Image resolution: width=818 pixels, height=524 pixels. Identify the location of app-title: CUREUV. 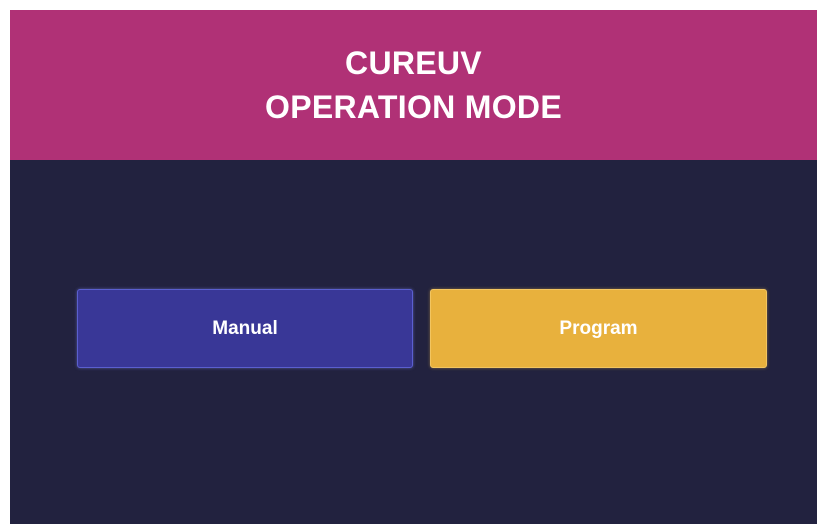
(413, 63).